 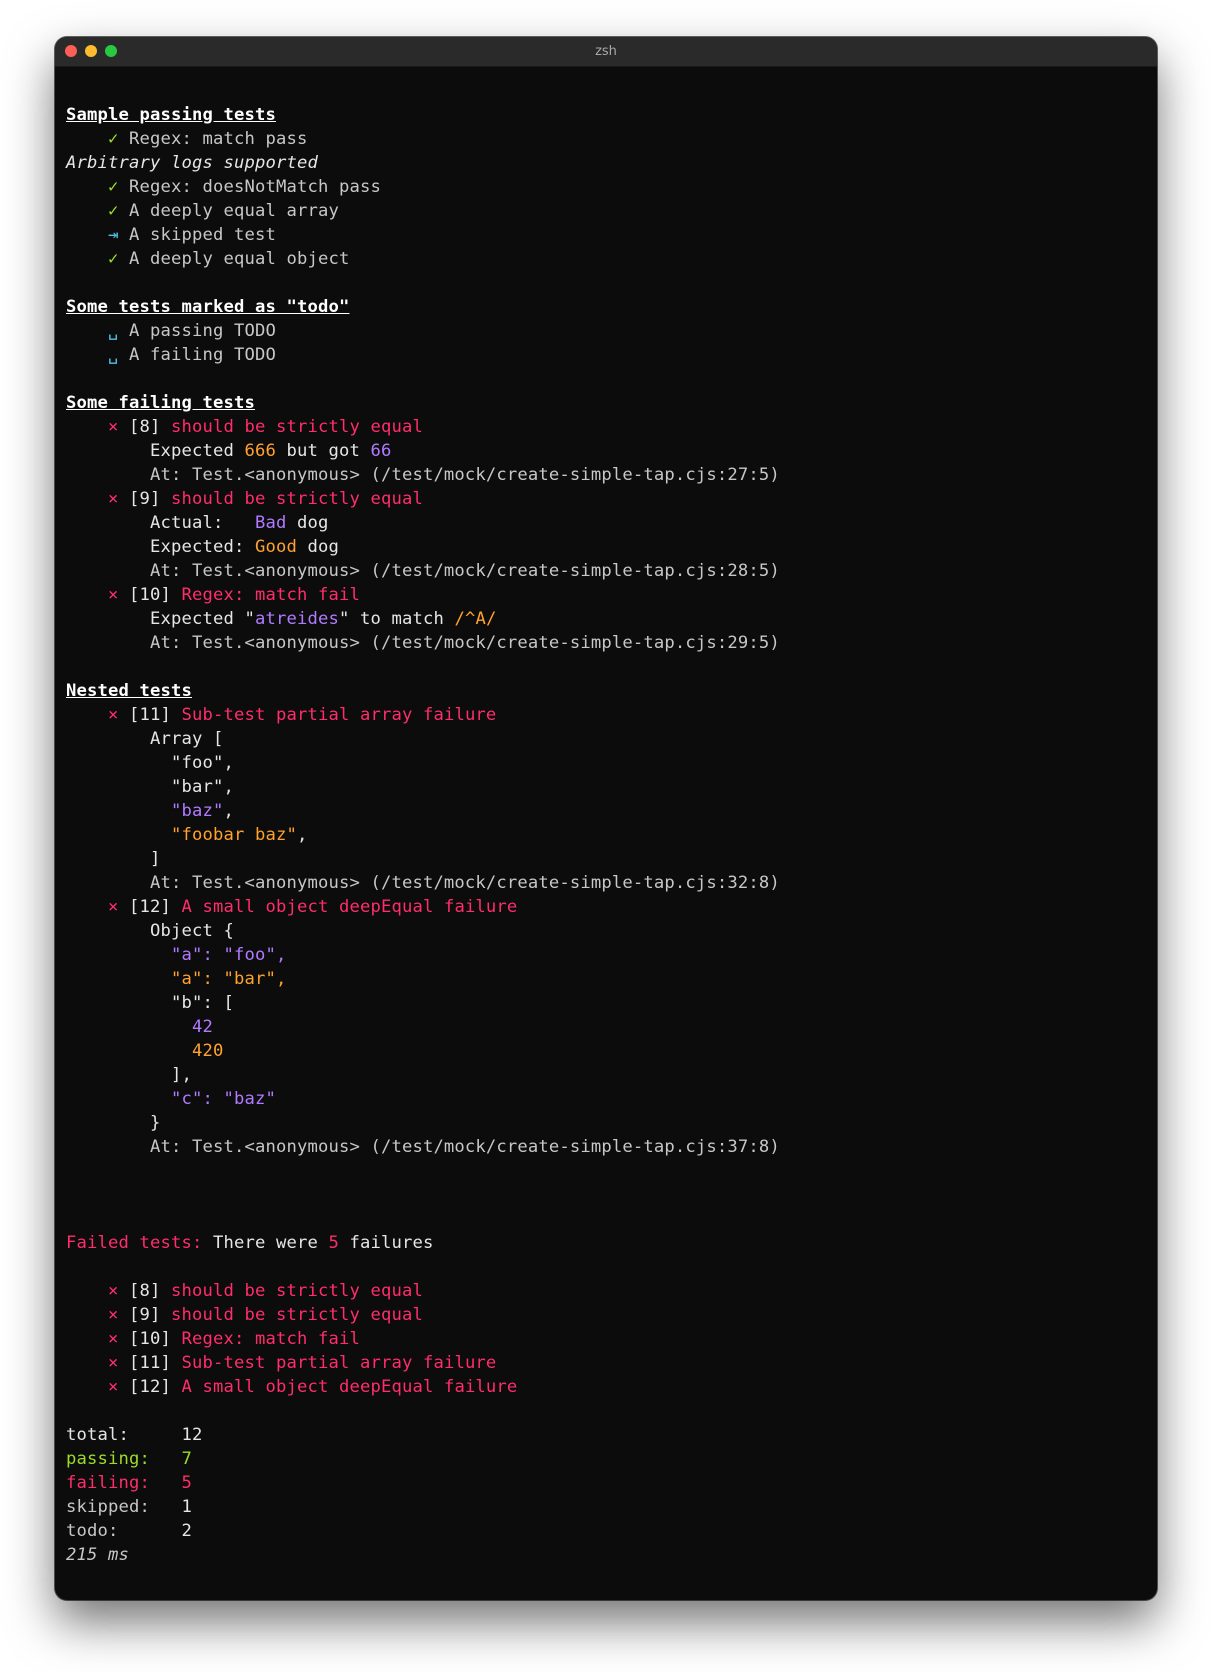 I want to click on diff-line-actual: "baz",, so click(x=202, y=811).